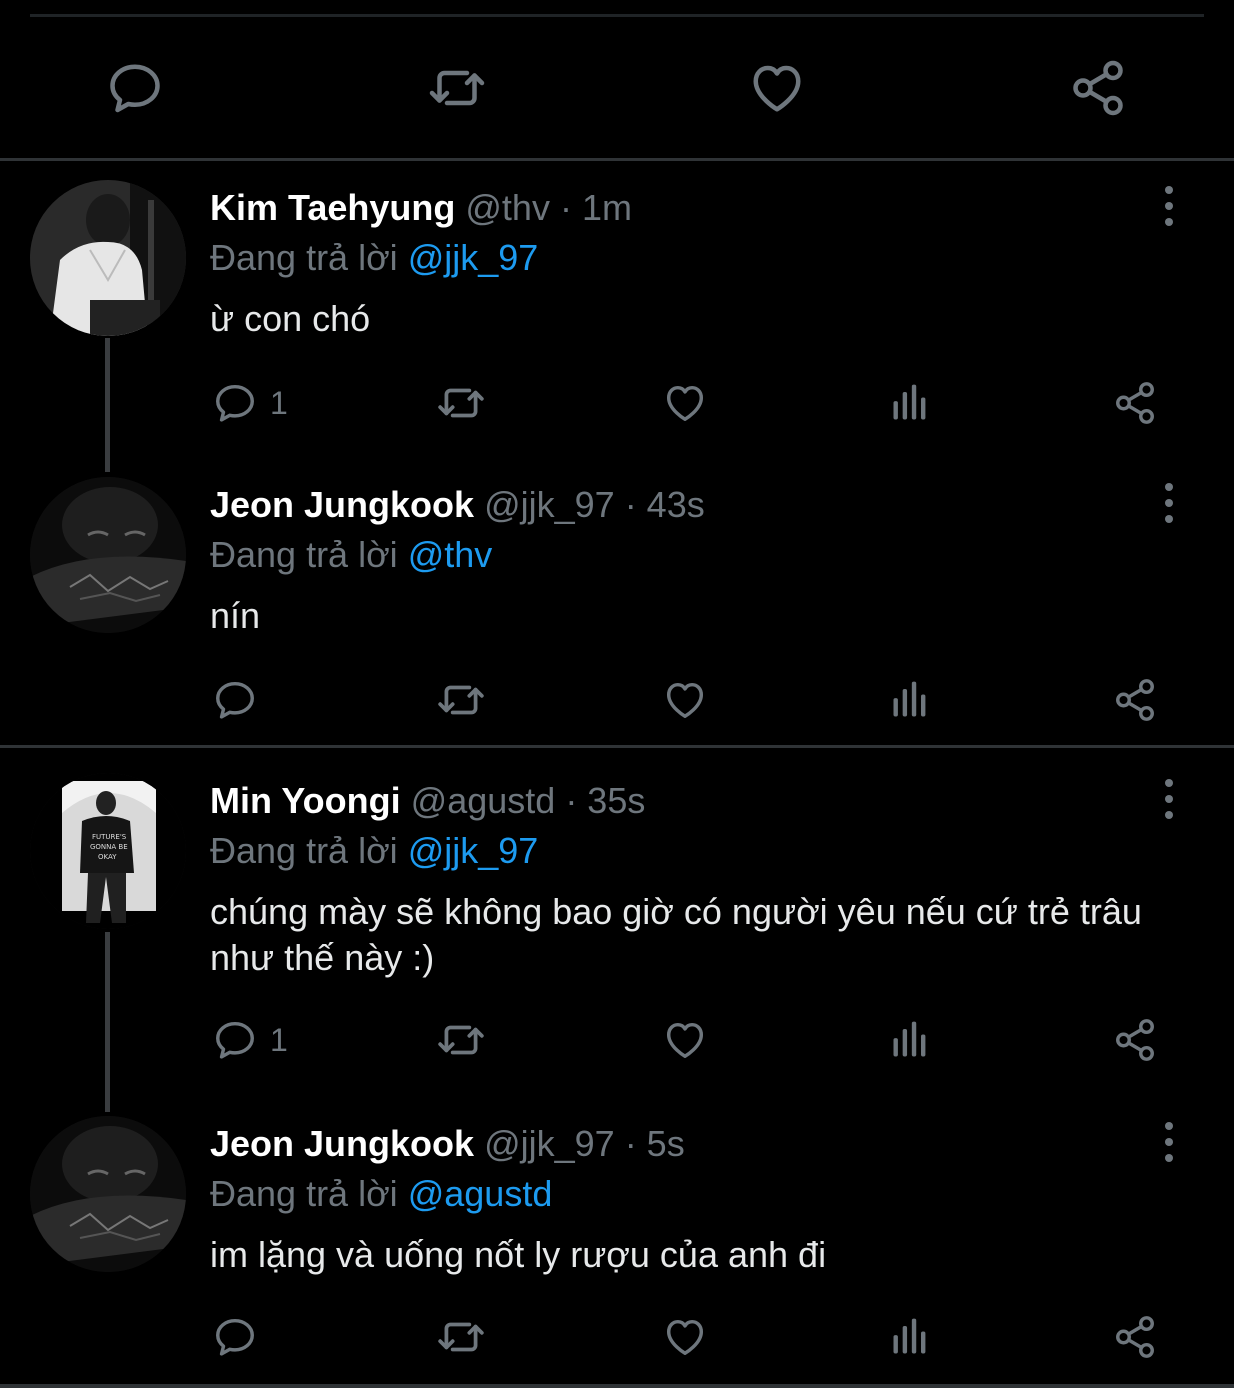 The width and height of the screenshot is (1234, 1388). Describe the element at coordinates (664, 504) in the screenshot. I see `timestamp: · 43s` at that location.